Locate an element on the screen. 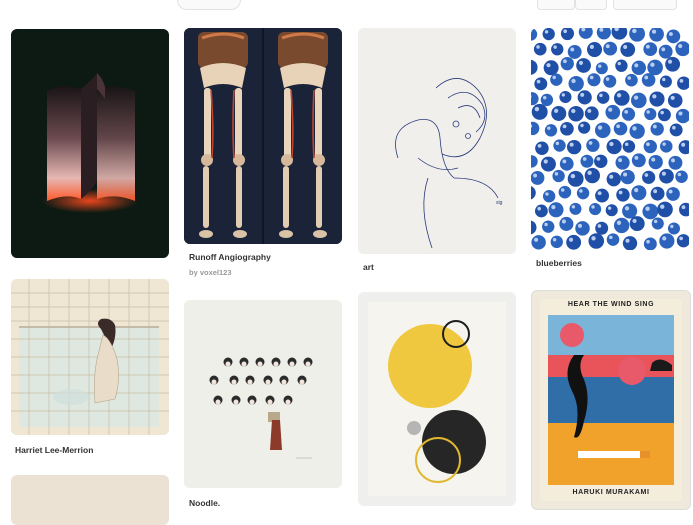  abstract-ribbon-image is located at coordinates (90, 143).